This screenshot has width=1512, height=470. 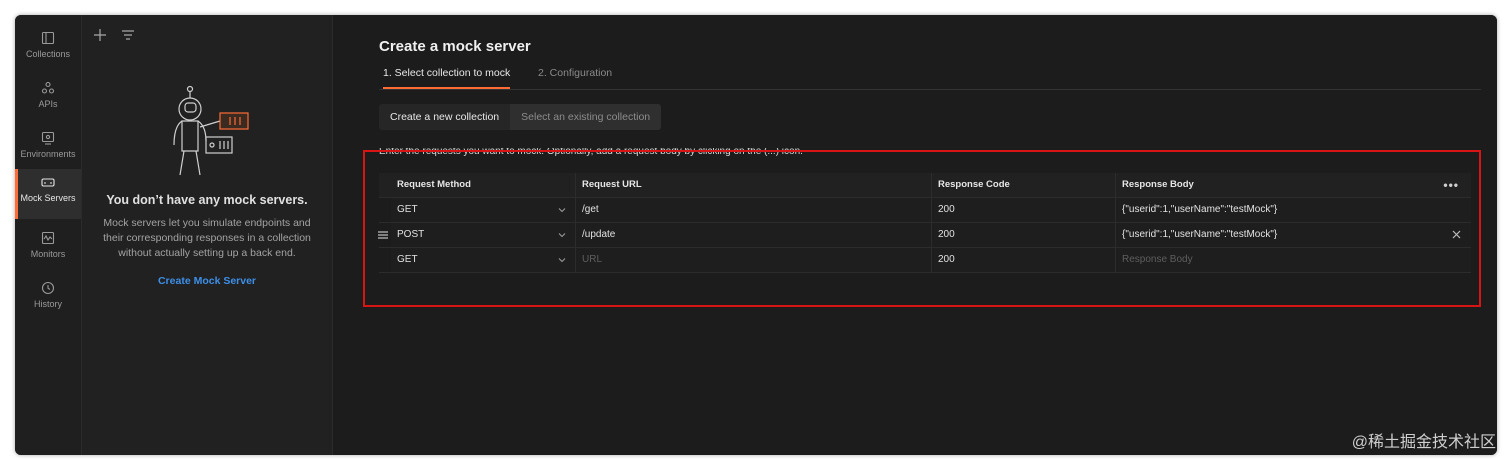 What do you see at coordinates (1158, 184) in the screenshot?
I see `header-response-body-label: Response Body` at bounding box center [1158, 184].